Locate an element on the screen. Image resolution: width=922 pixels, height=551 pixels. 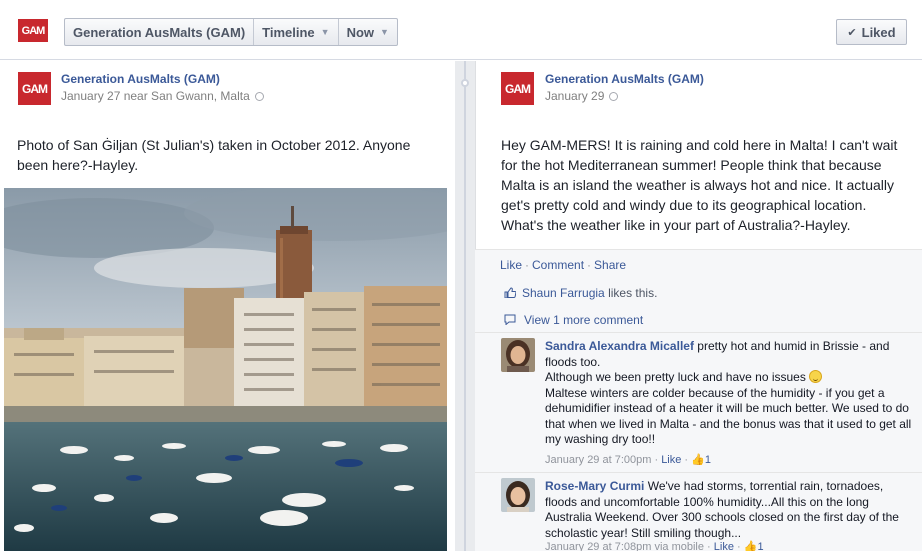
post-meta: January 29 is located at coordinates (582, 96).